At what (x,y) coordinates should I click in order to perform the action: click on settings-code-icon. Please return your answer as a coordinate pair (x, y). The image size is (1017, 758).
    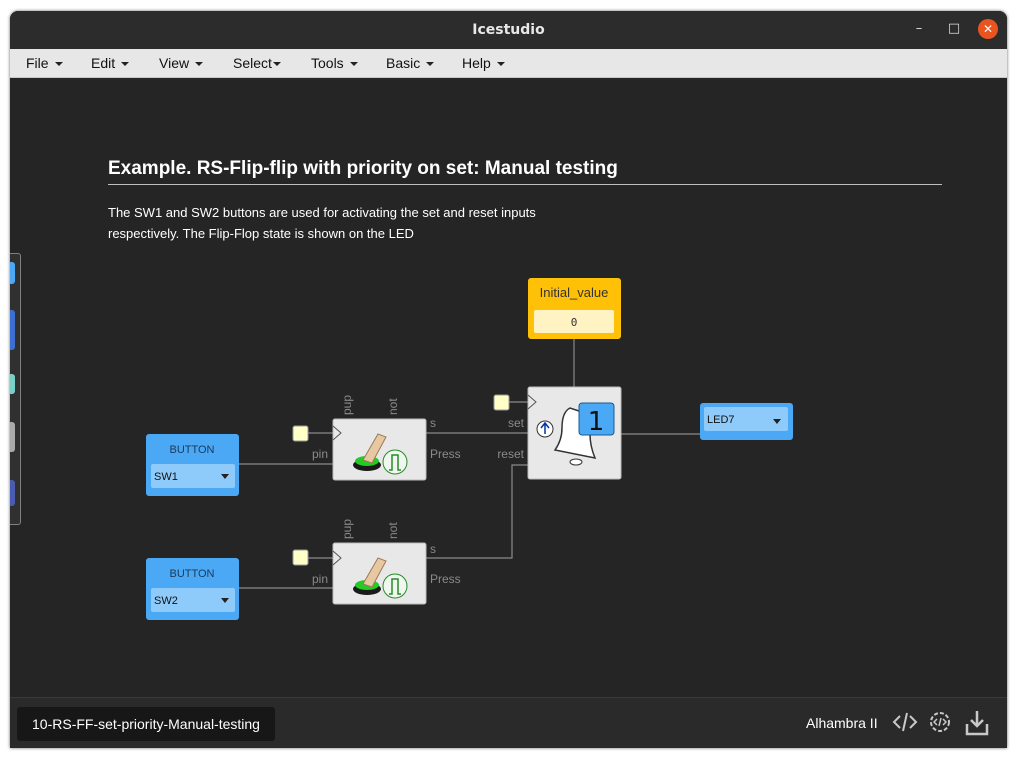
    Looking at the image, I should click on (940, 722).